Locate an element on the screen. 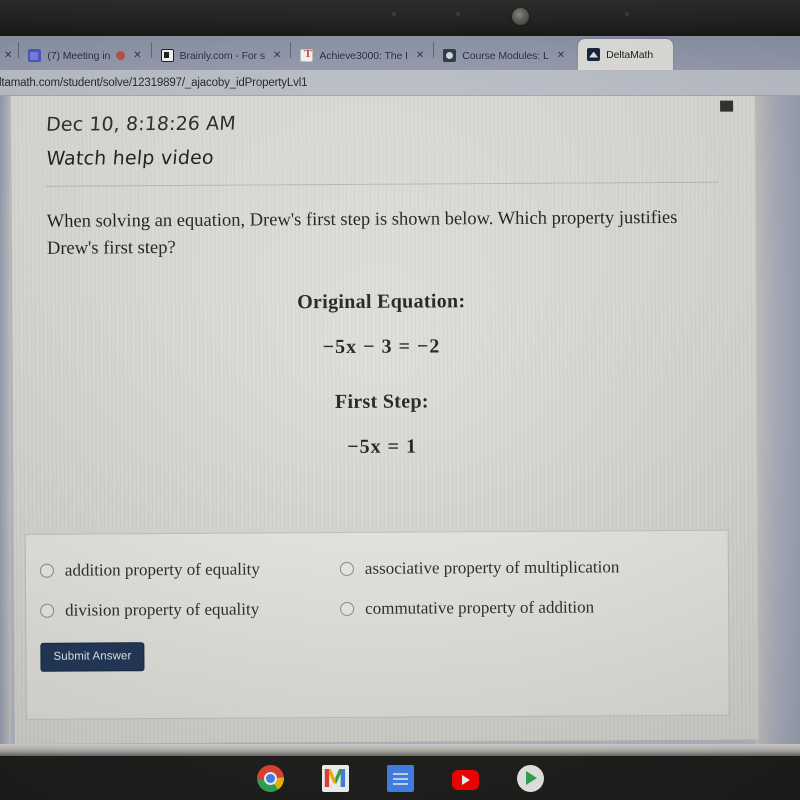 The height and width of the screenshot is (800, 800). option-division-property-of-equality: division property of equality is located at coordinates (190, 610).